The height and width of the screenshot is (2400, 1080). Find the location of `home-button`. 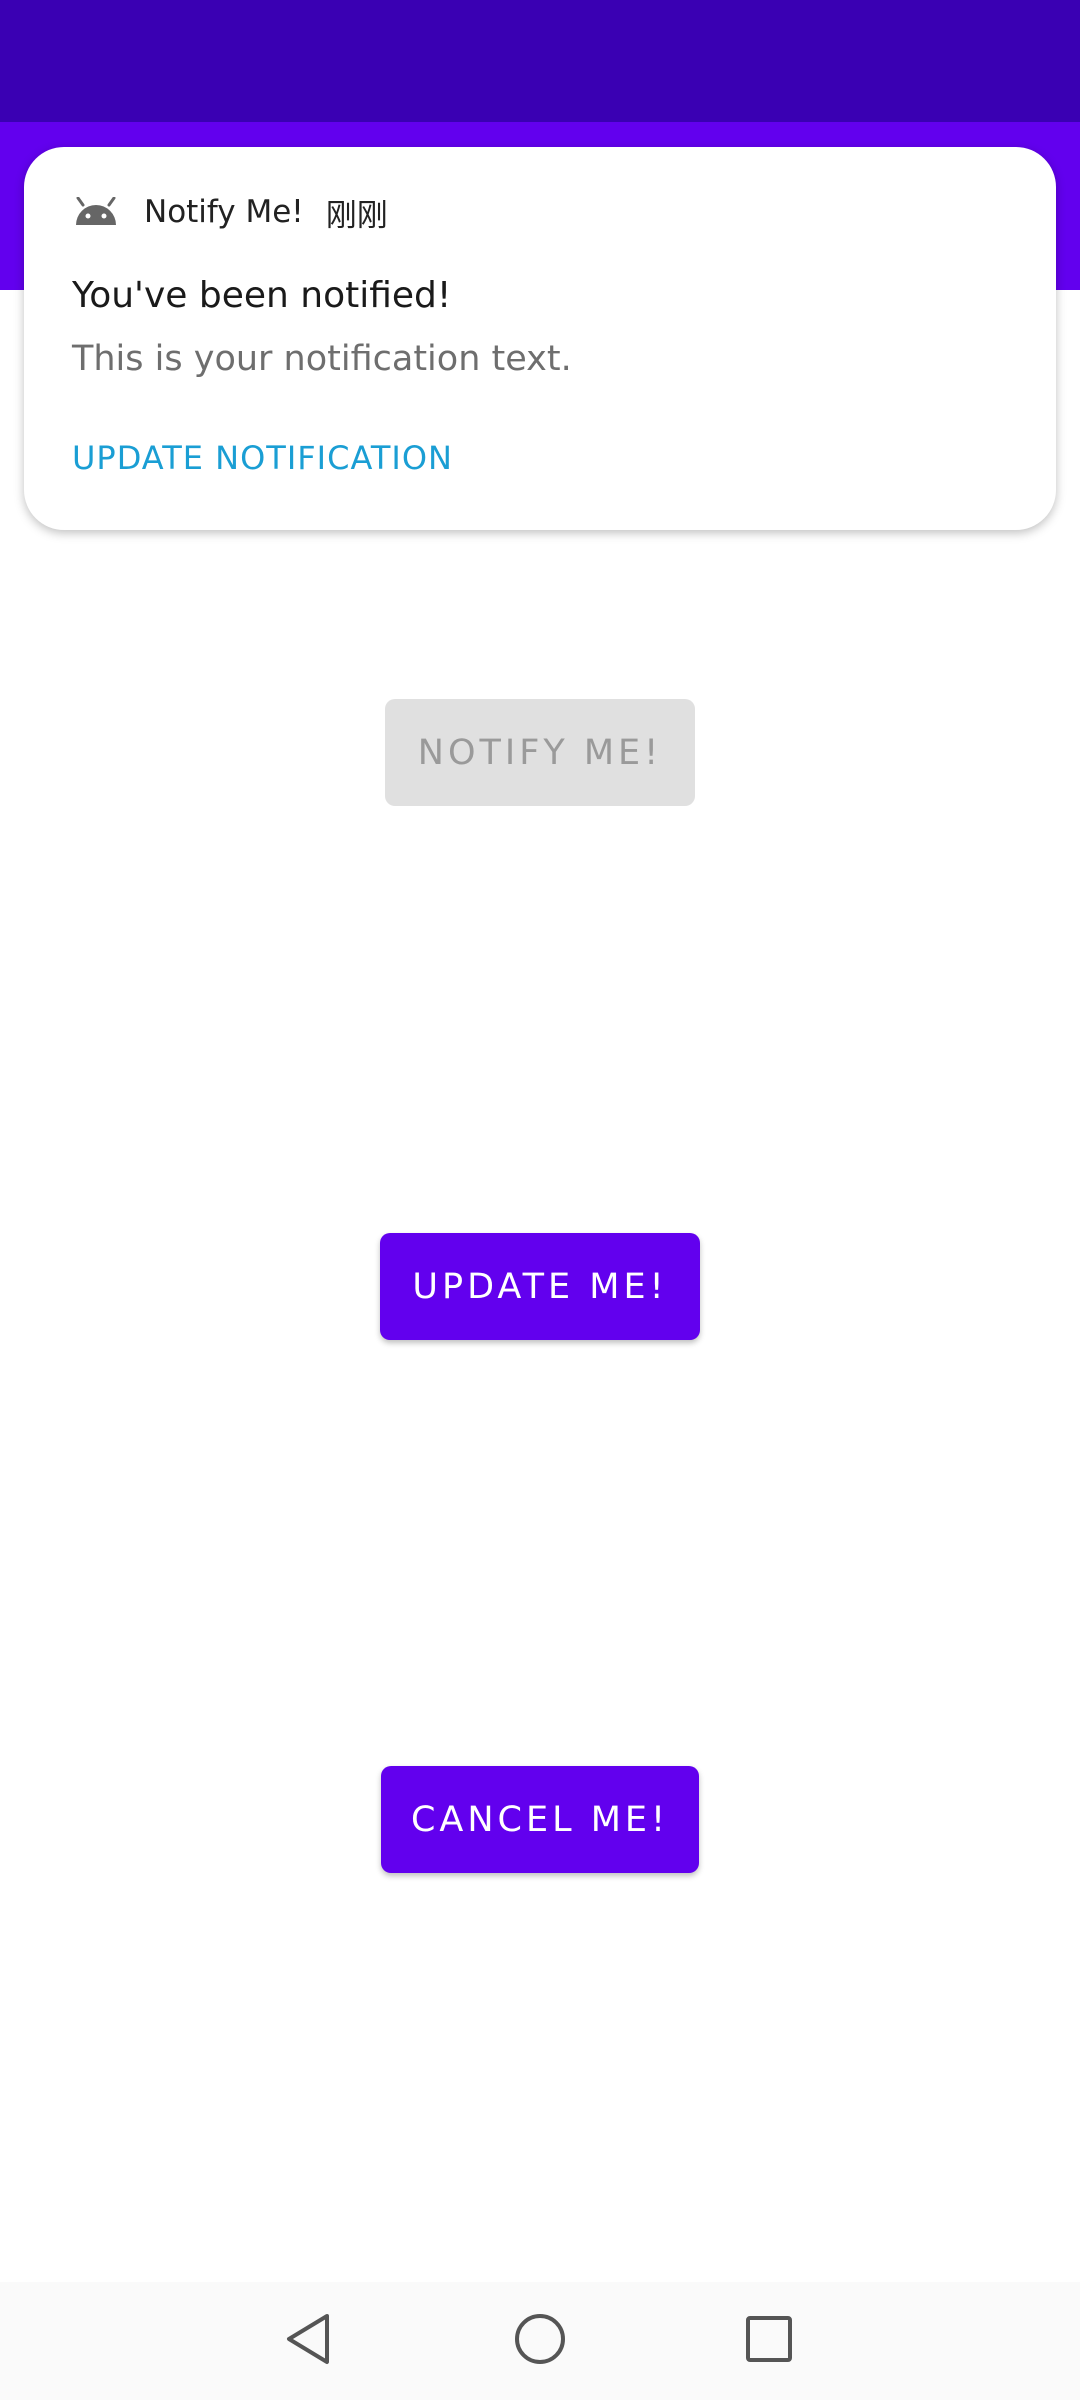

home-button is located at coordinates (540, 2341).